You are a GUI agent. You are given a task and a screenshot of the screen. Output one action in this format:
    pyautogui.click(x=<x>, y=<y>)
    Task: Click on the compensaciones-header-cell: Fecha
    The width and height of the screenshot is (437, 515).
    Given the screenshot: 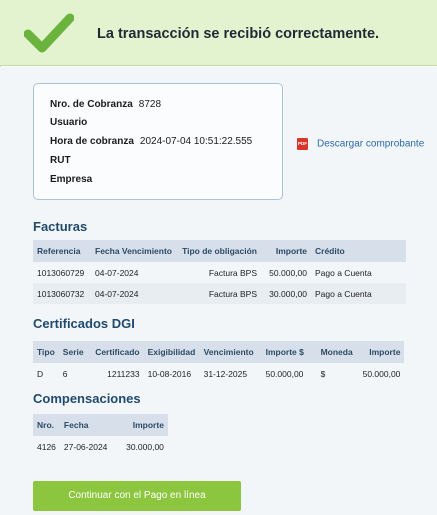 What is the action you would take?
    pyautogui.click(x=86, y=425)
    